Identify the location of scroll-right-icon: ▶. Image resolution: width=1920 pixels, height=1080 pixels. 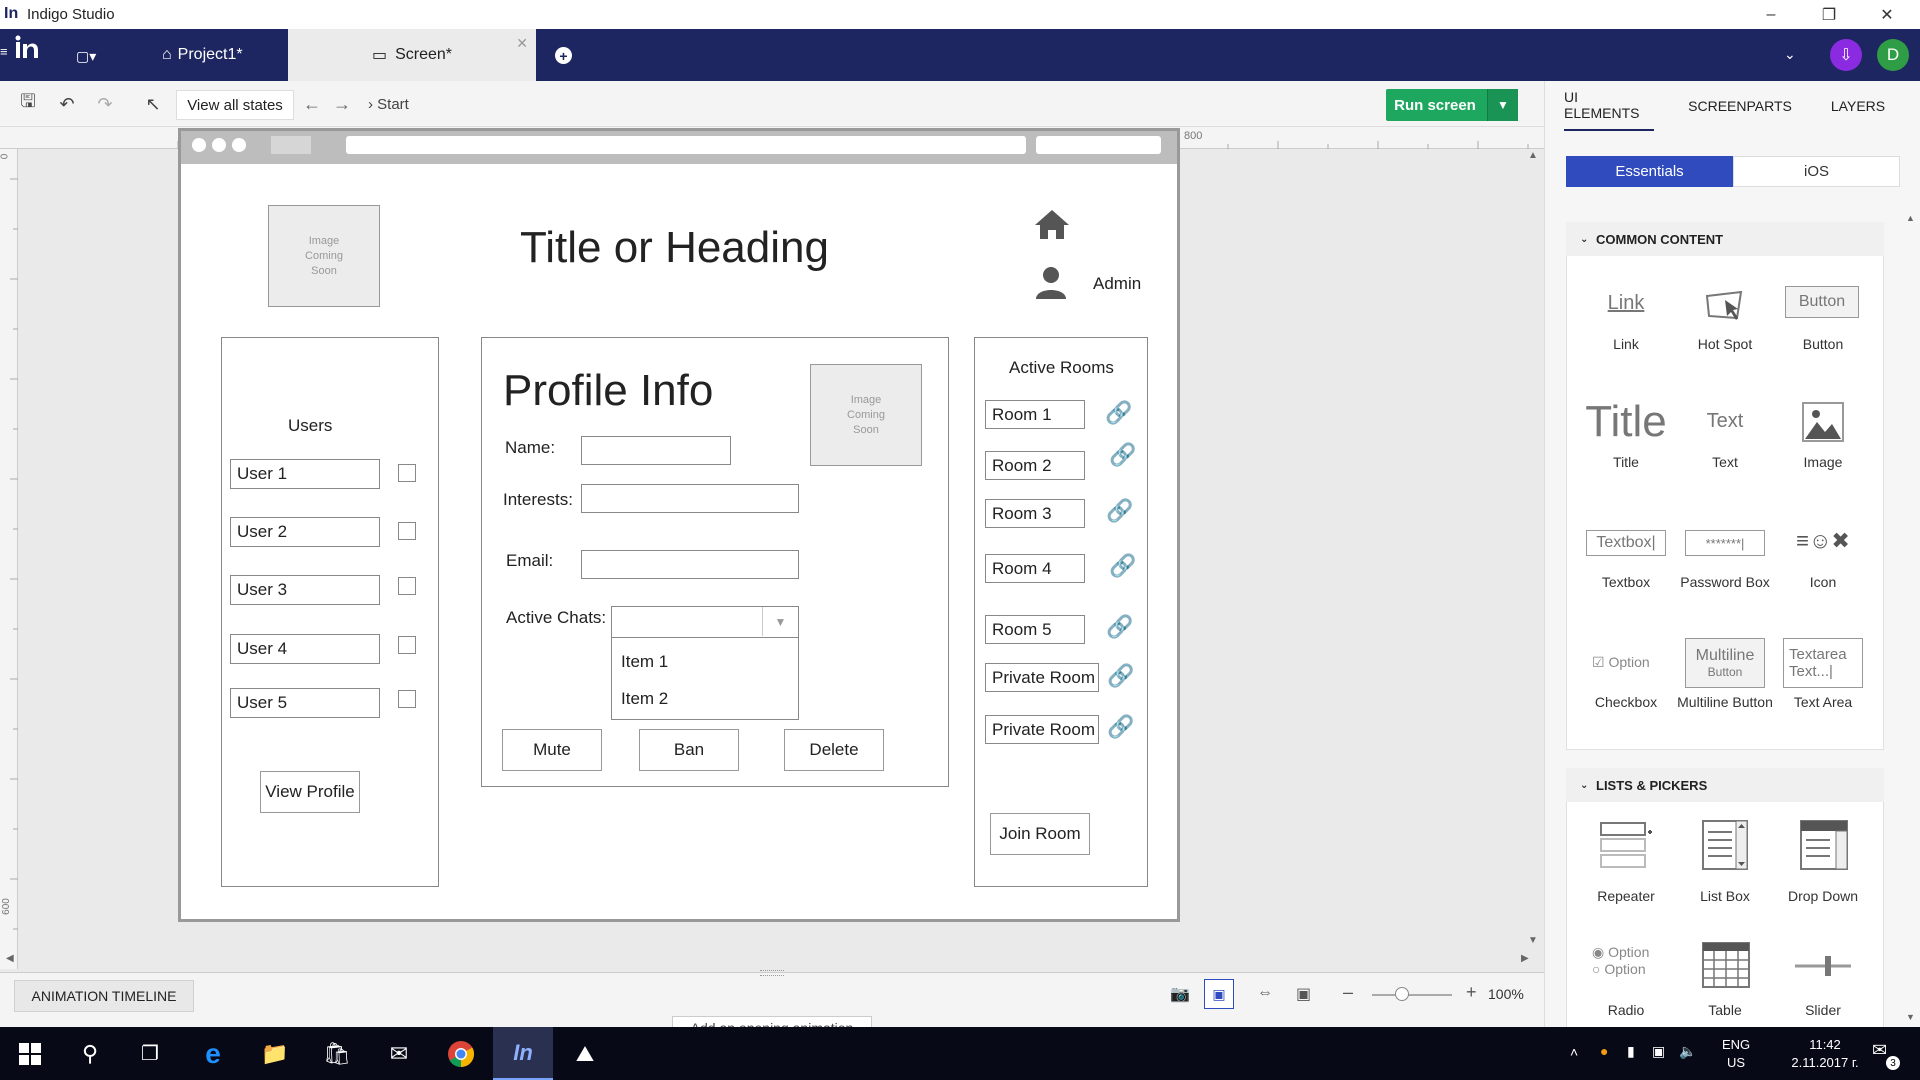
(1525, 958).